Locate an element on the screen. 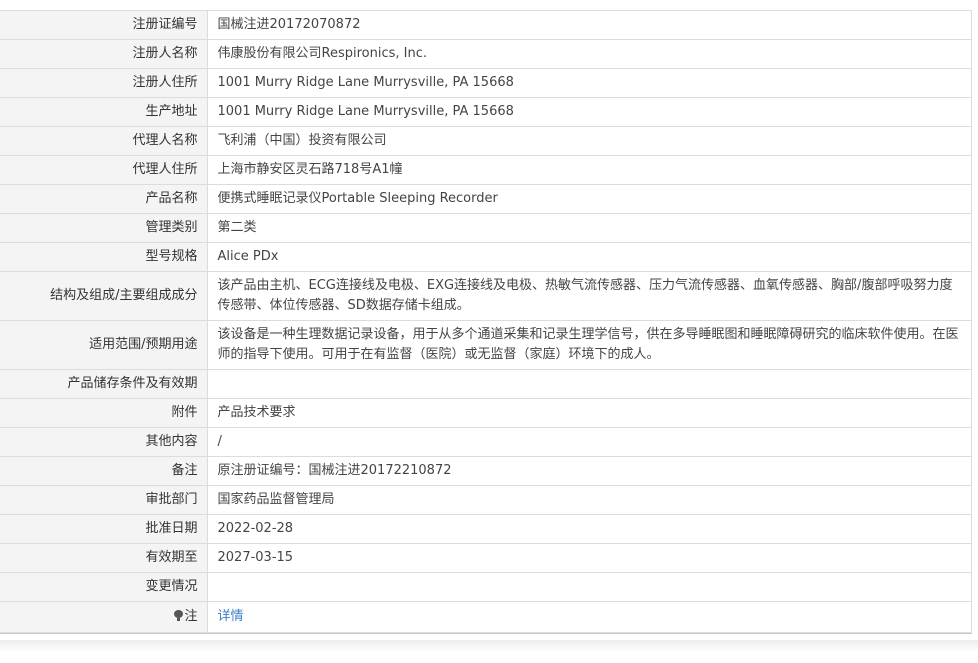 The width and height of the screenshot is (978, 663). row-agent-address: 代理人住所 上海市静安区灵石路718号A1幢 is located at coordinates (485, 170).